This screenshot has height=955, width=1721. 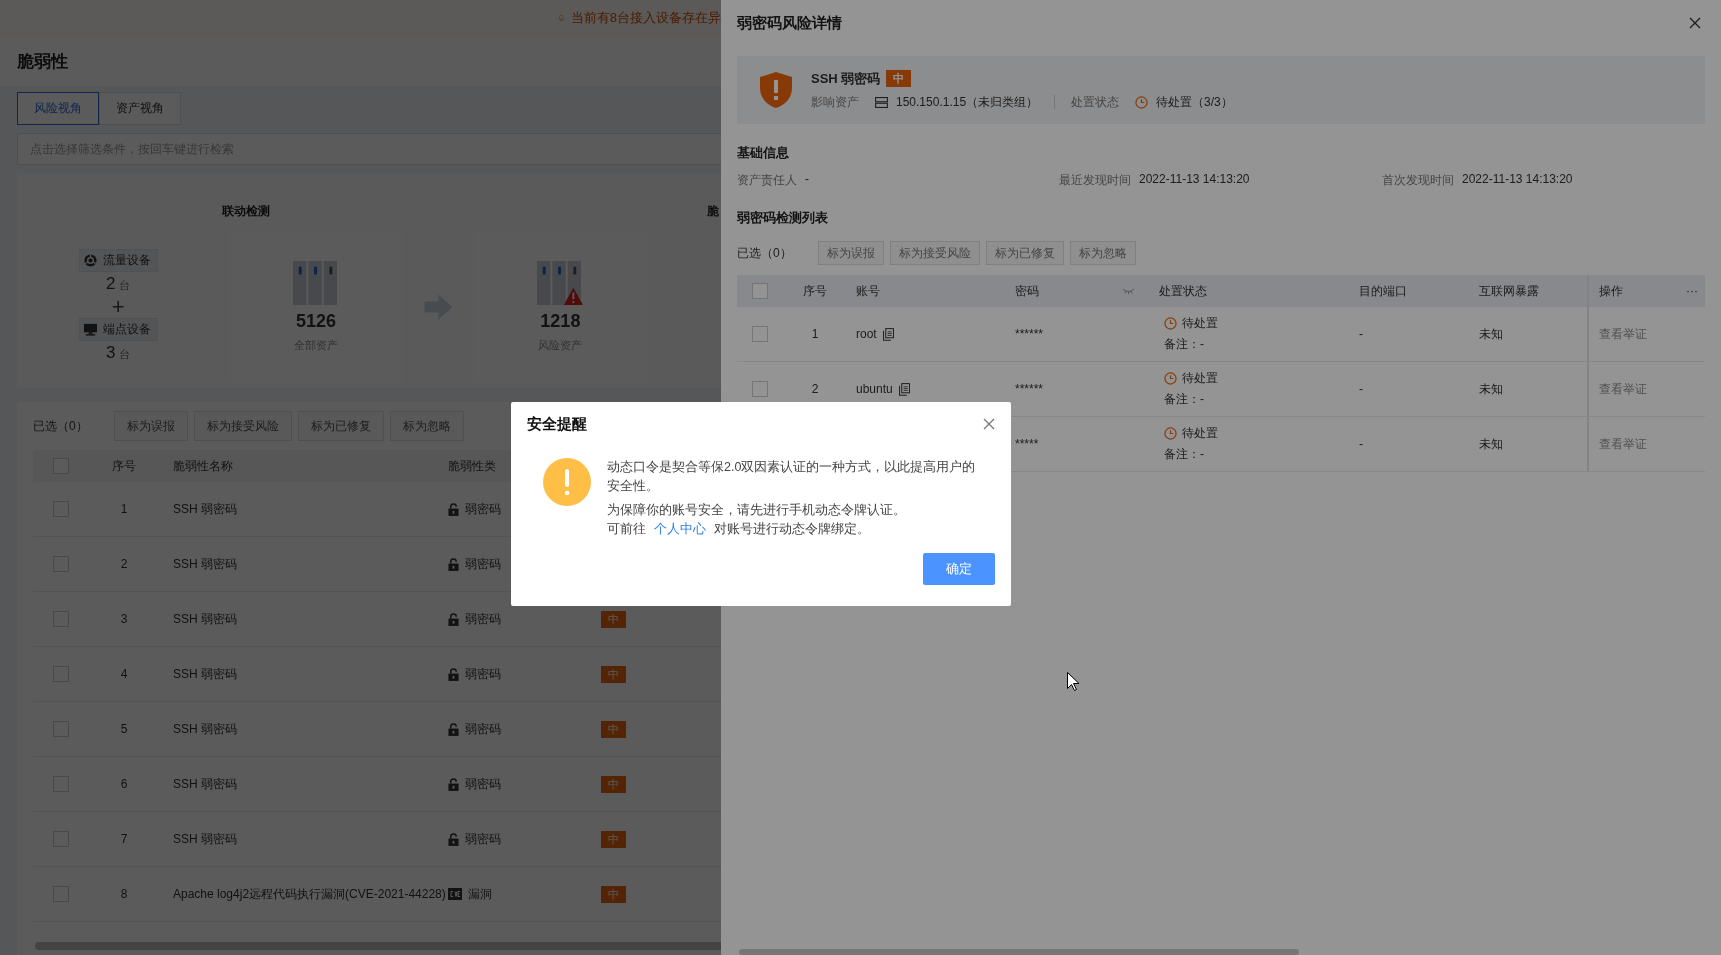 I want to click on column-header: 密码, so click(x=1027, y=291).